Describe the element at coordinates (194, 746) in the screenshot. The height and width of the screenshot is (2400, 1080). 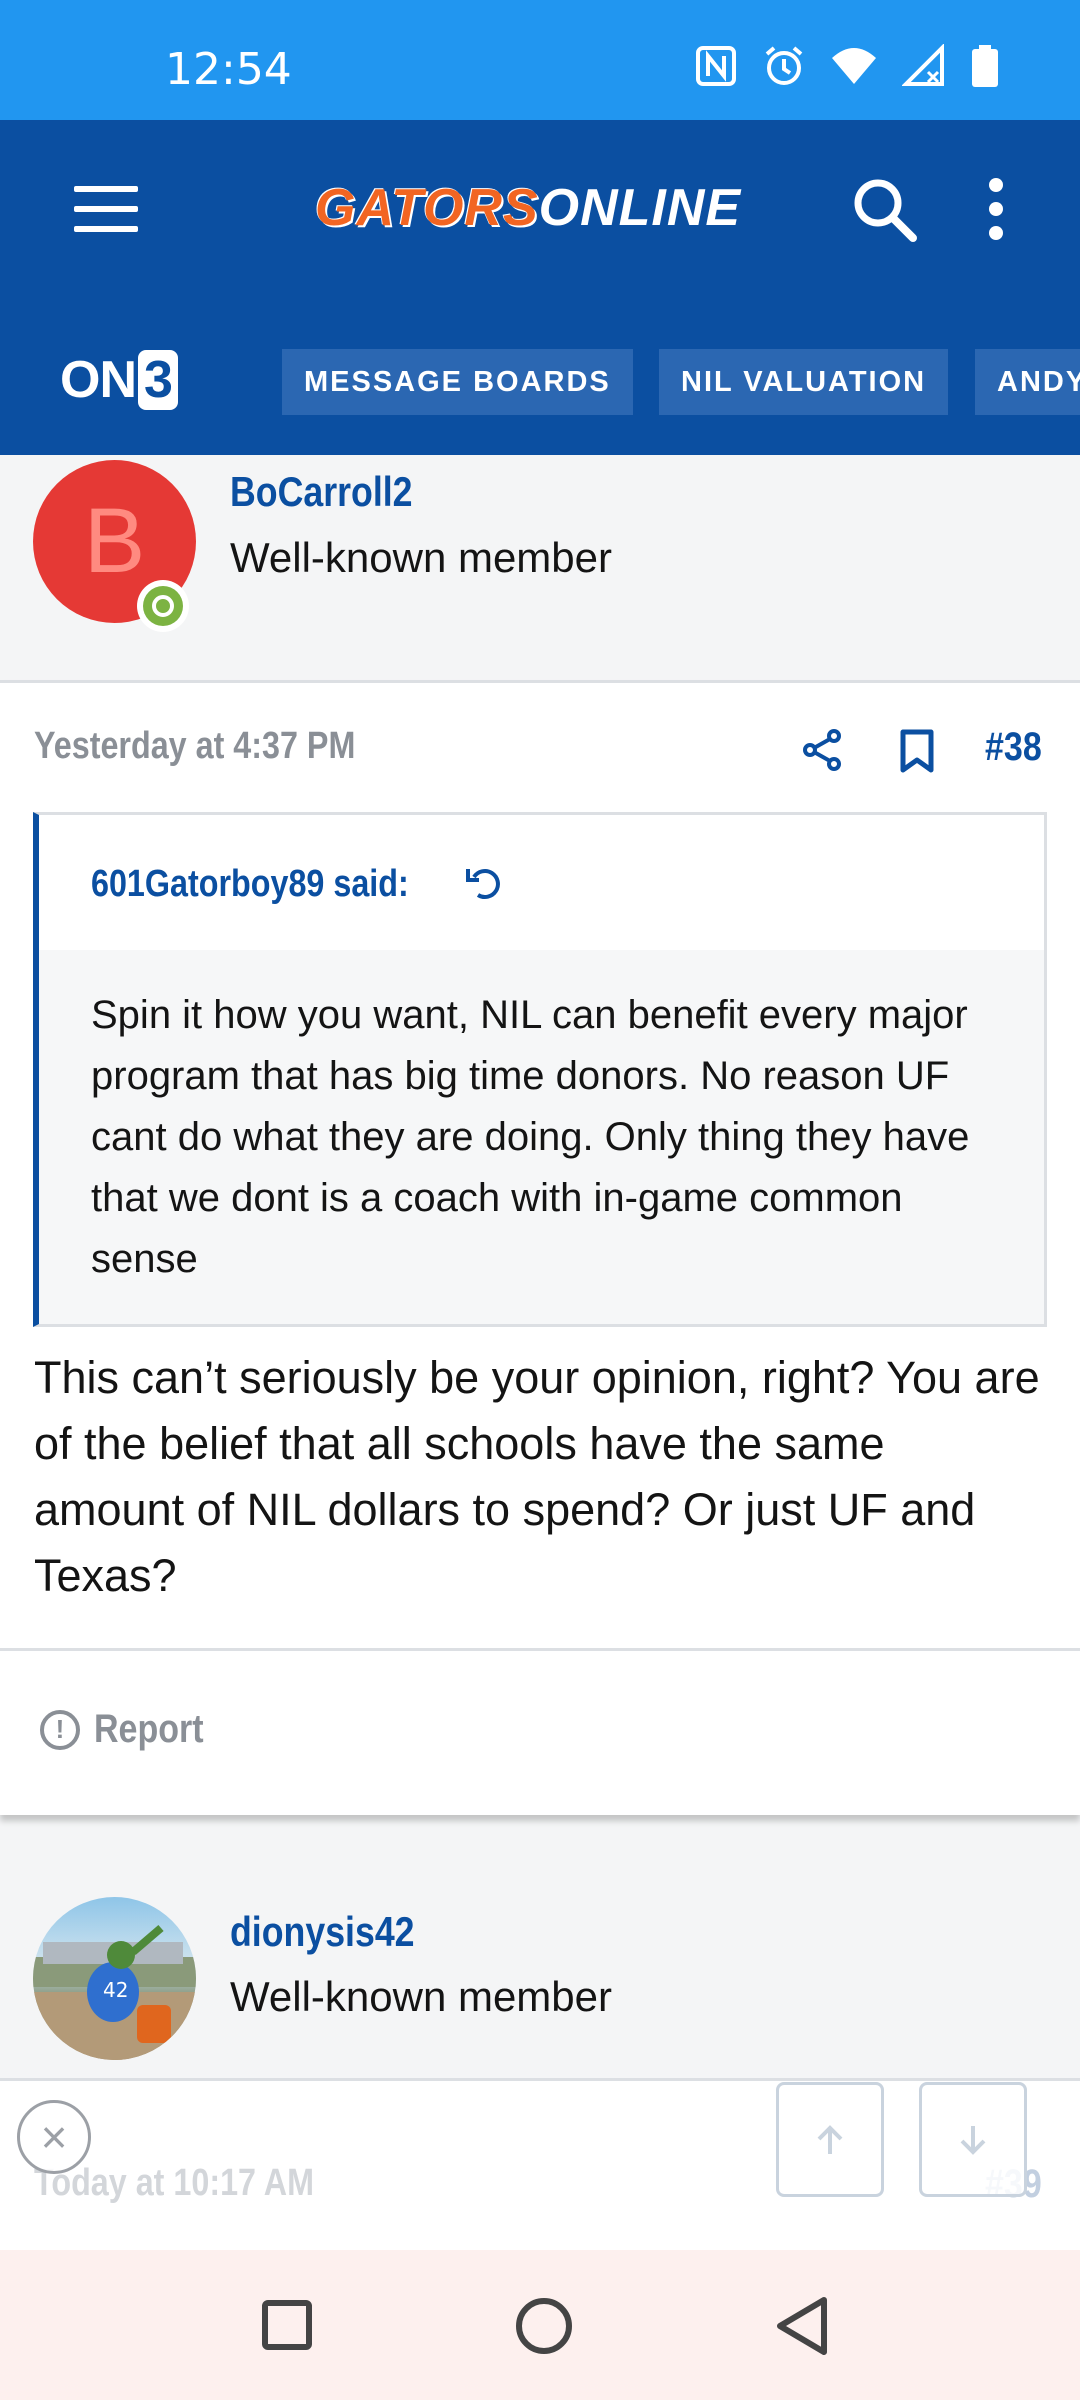
I see `post-date: Yesterday at 4:37 PM` at that location.